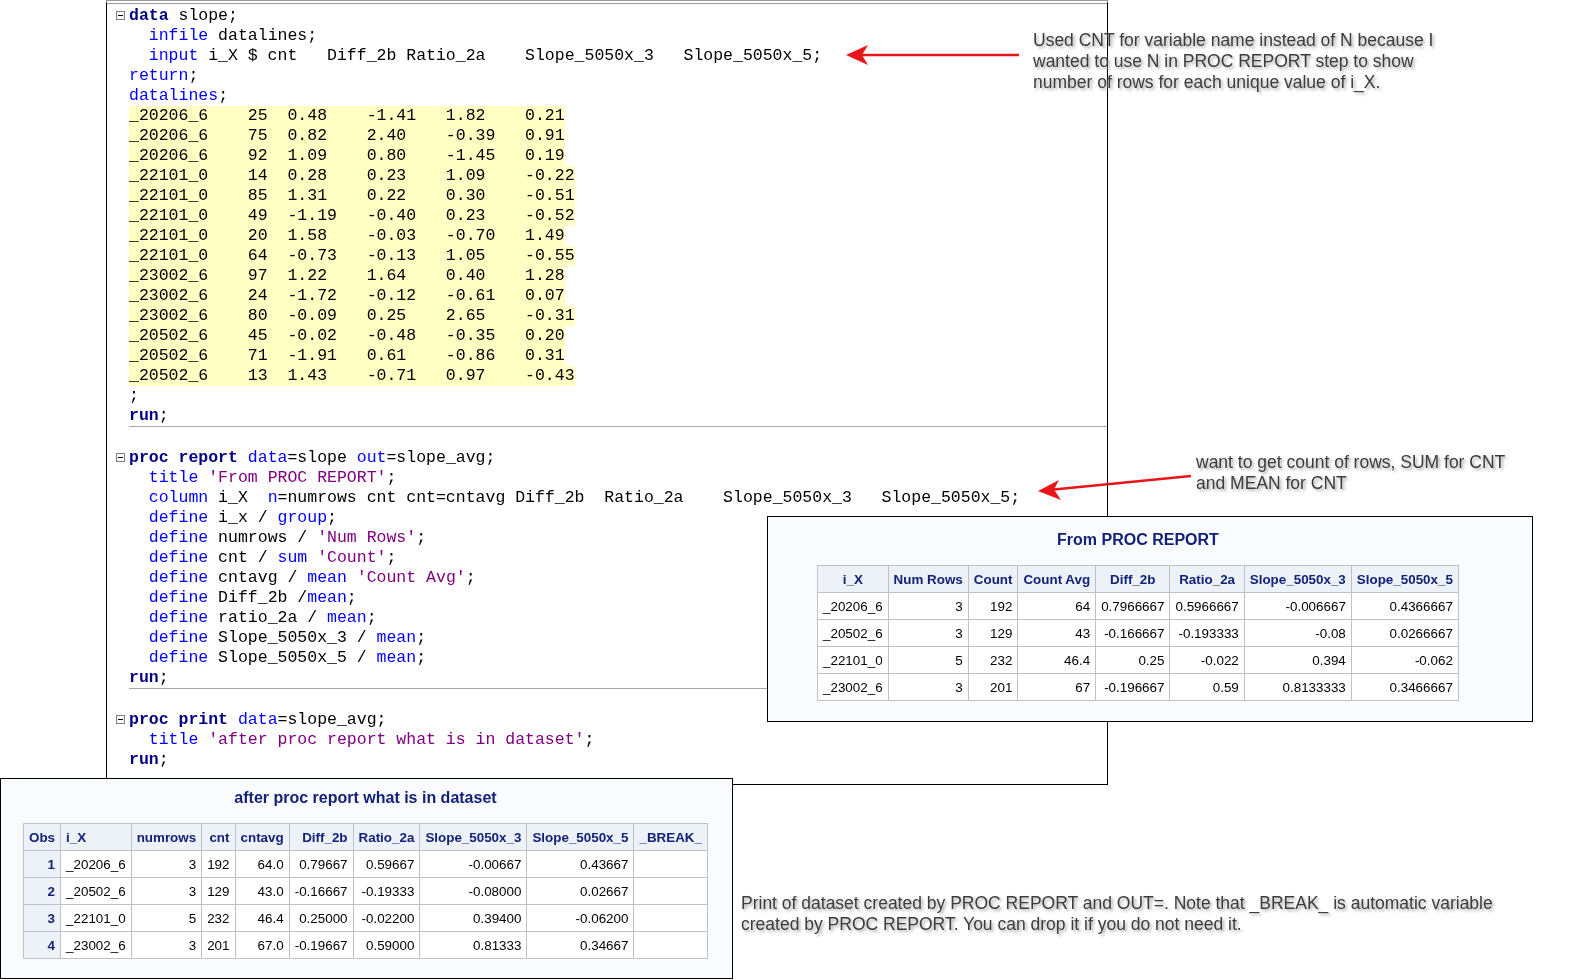  What do you see at coordinates (287, 637) in the screenshot?
I see `code-line: define Slope_5050x_3 / mean;` at bounding box center [287, 637].